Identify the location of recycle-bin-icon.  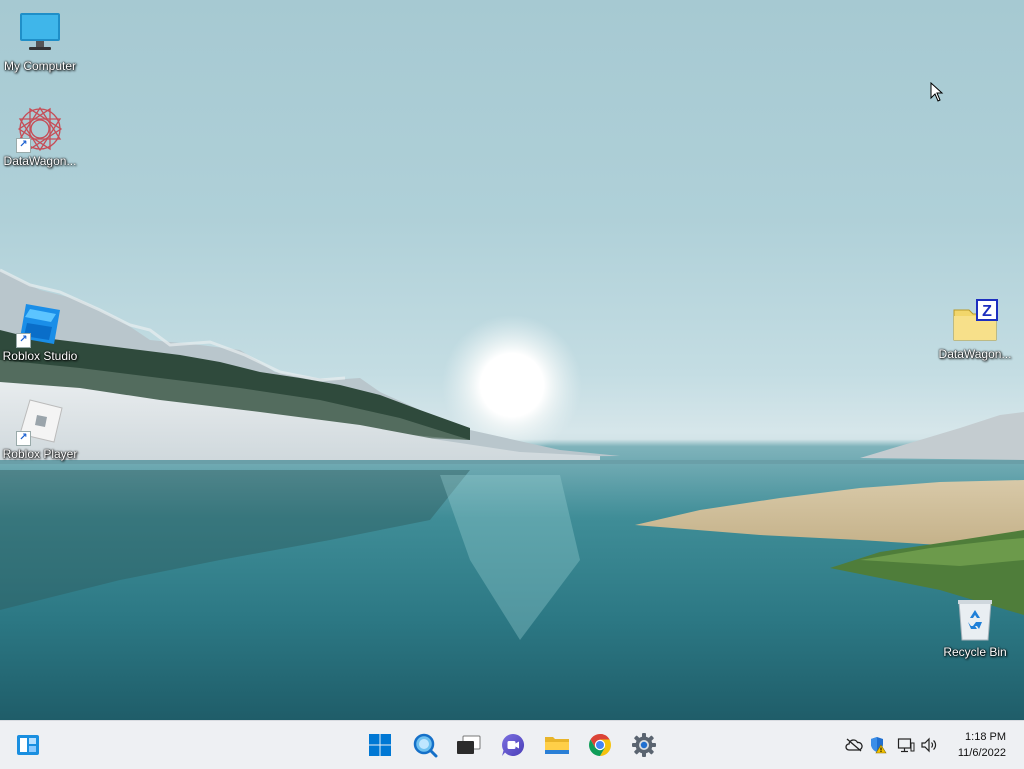
(975, 620).